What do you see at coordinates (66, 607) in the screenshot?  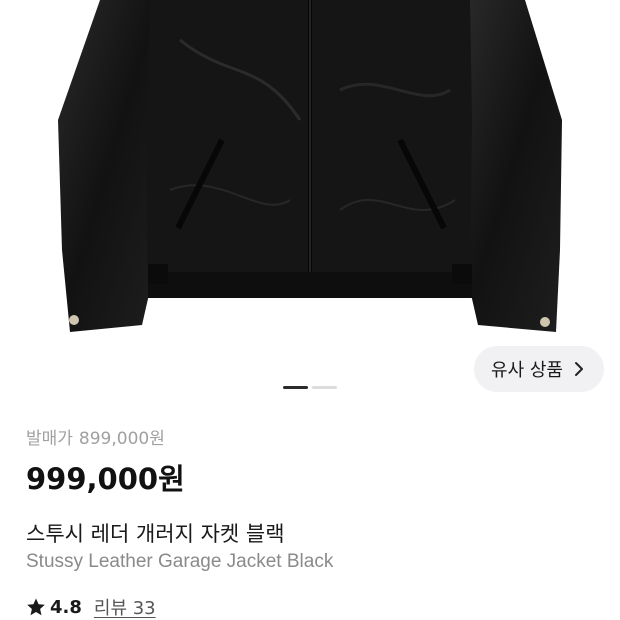 I see `rating-score: 4.8` at bounding box center [66, 607].